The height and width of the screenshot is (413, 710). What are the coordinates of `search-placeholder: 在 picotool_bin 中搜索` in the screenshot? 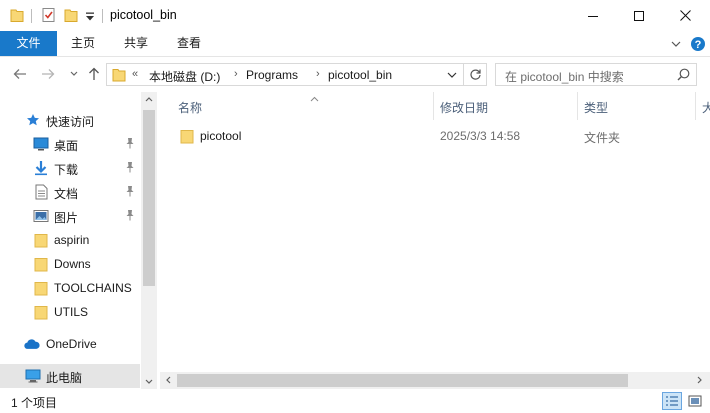 It's located at (564, 76).